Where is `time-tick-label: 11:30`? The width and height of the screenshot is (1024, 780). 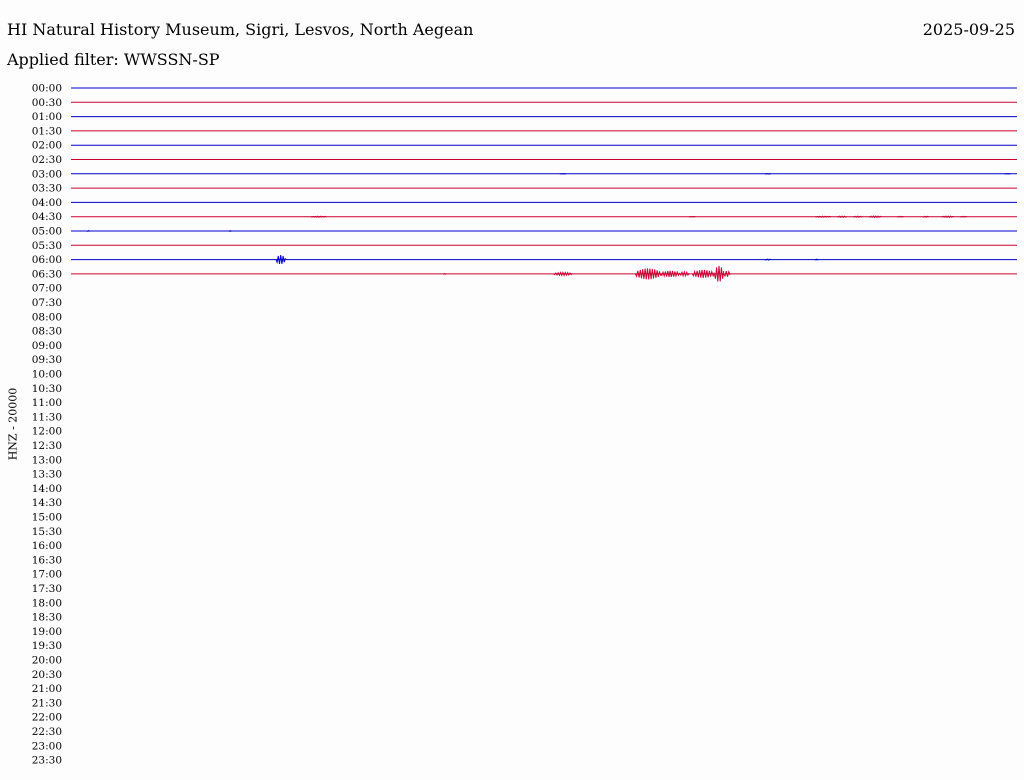 time-tick-label: 11:30 is located at coordinates (47, 417).